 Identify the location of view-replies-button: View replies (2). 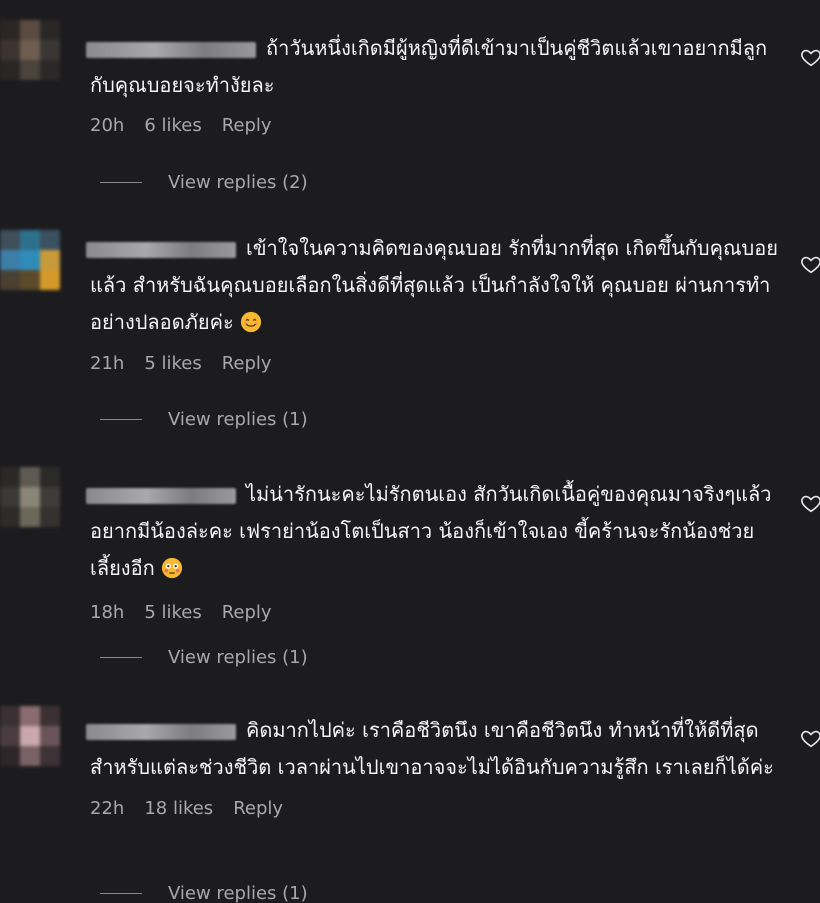
(204, 182).